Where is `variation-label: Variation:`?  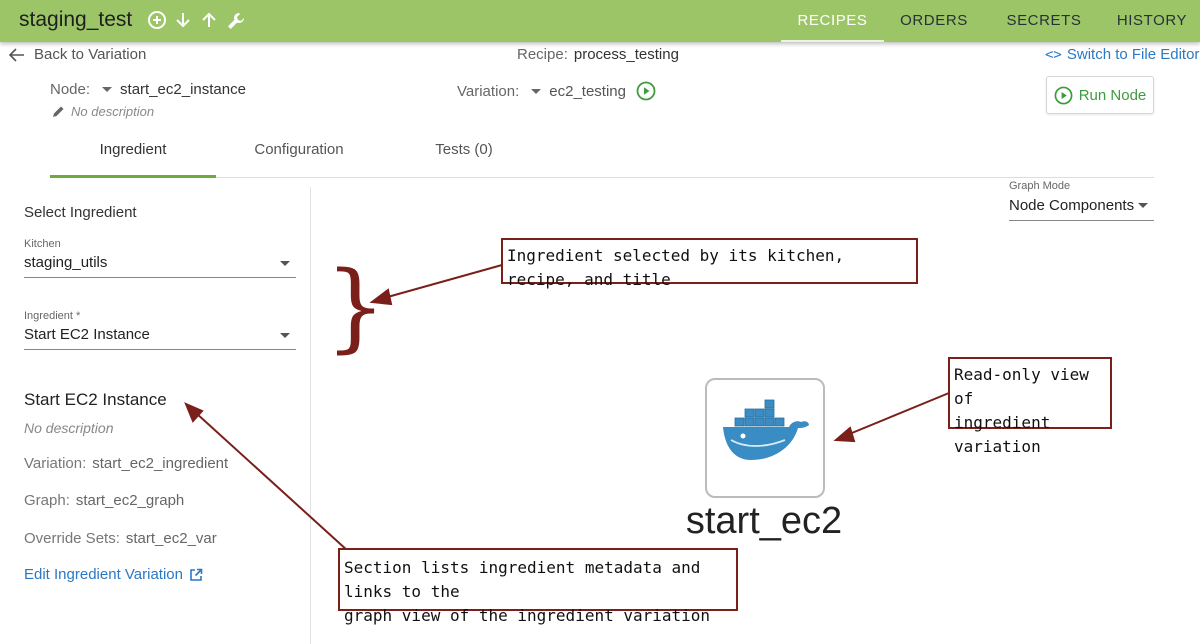 variation-label: Variation: is located at coordinates (488, 91).